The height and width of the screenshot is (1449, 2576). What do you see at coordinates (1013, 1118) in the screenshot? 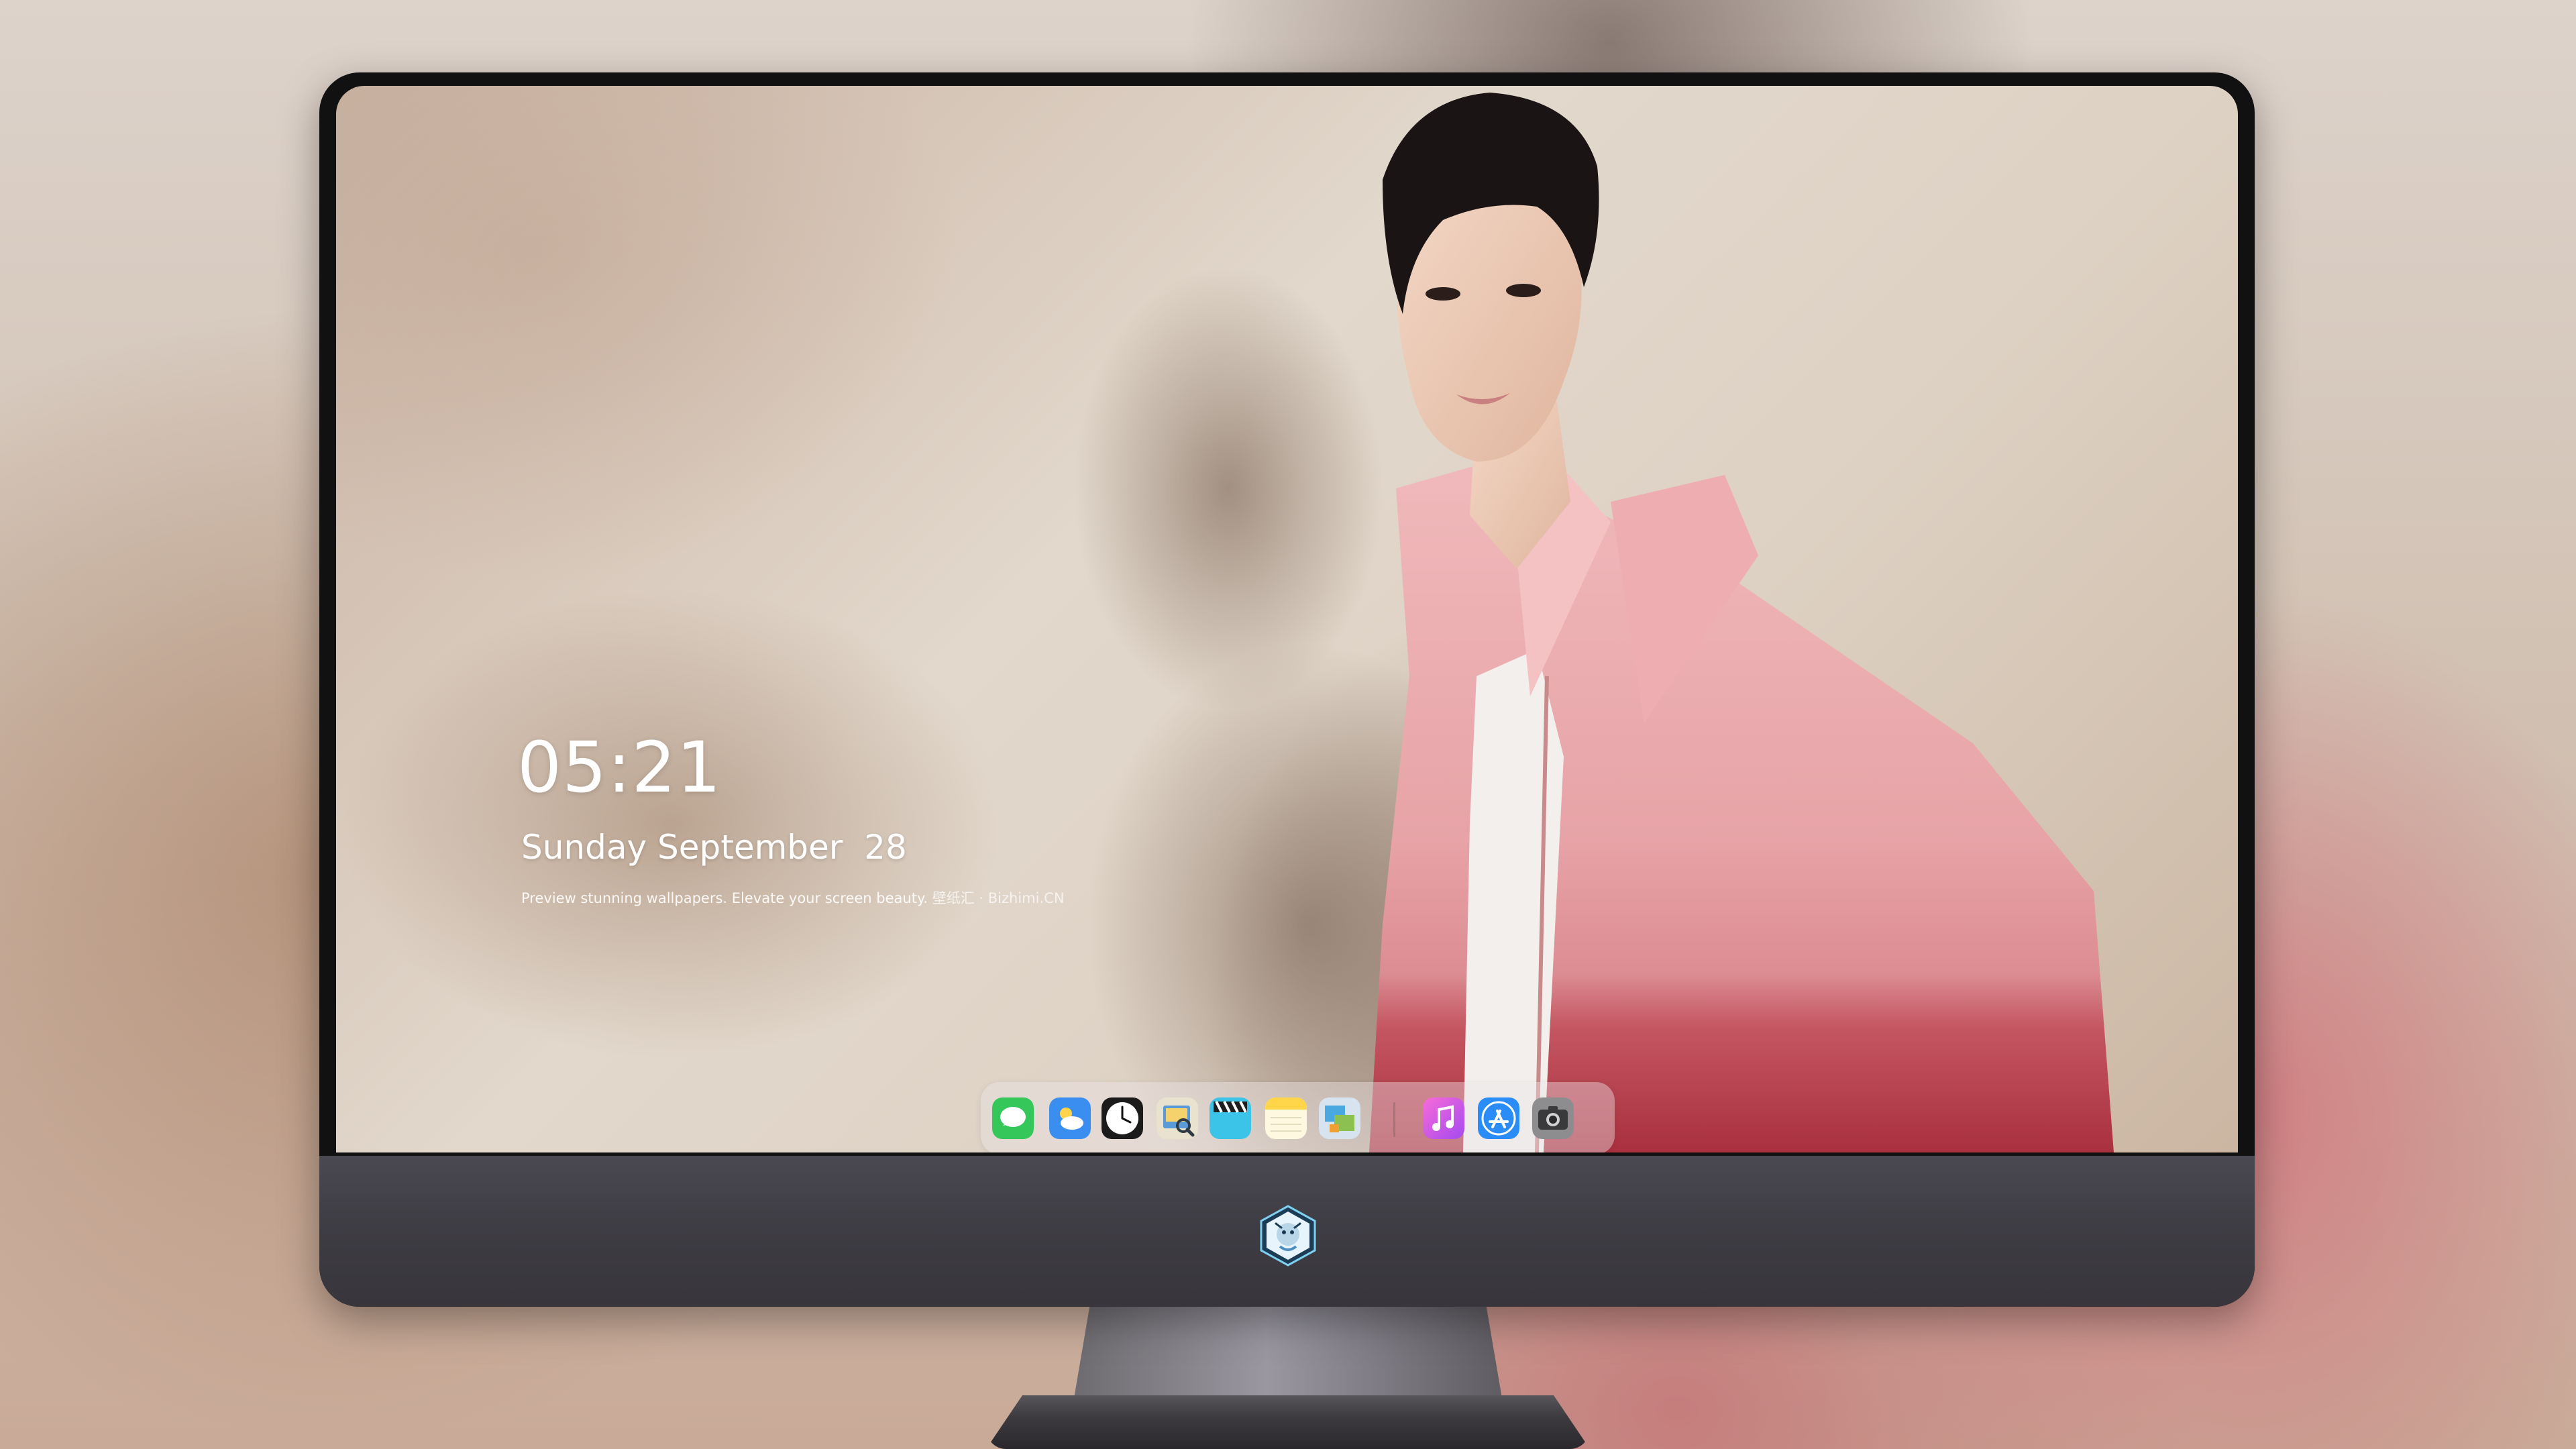
I see `messages-icon` at bounding box center [1013, 1118].